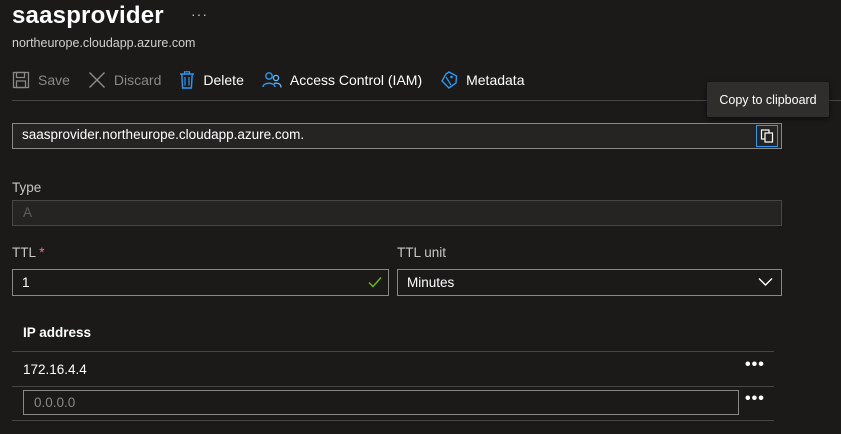  Describe the element at coordinates (356, 80) in the screenshot. I see `access-control-label: Access Control (IAM)` at that location.